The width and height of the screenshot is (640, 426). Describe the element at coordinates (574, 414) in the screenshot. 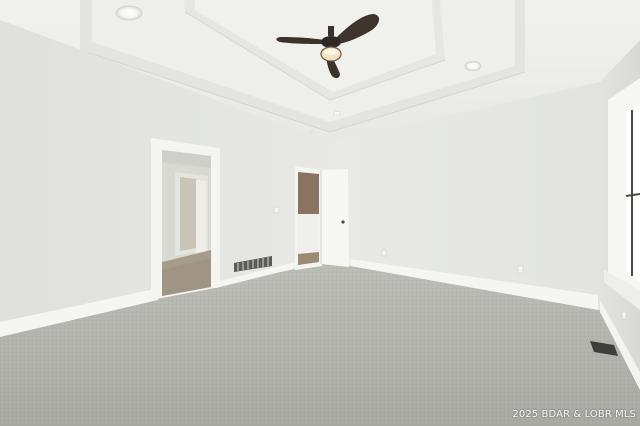

I see `listing-watermark: 2025 BDAR & LOBR MLS` at that location.